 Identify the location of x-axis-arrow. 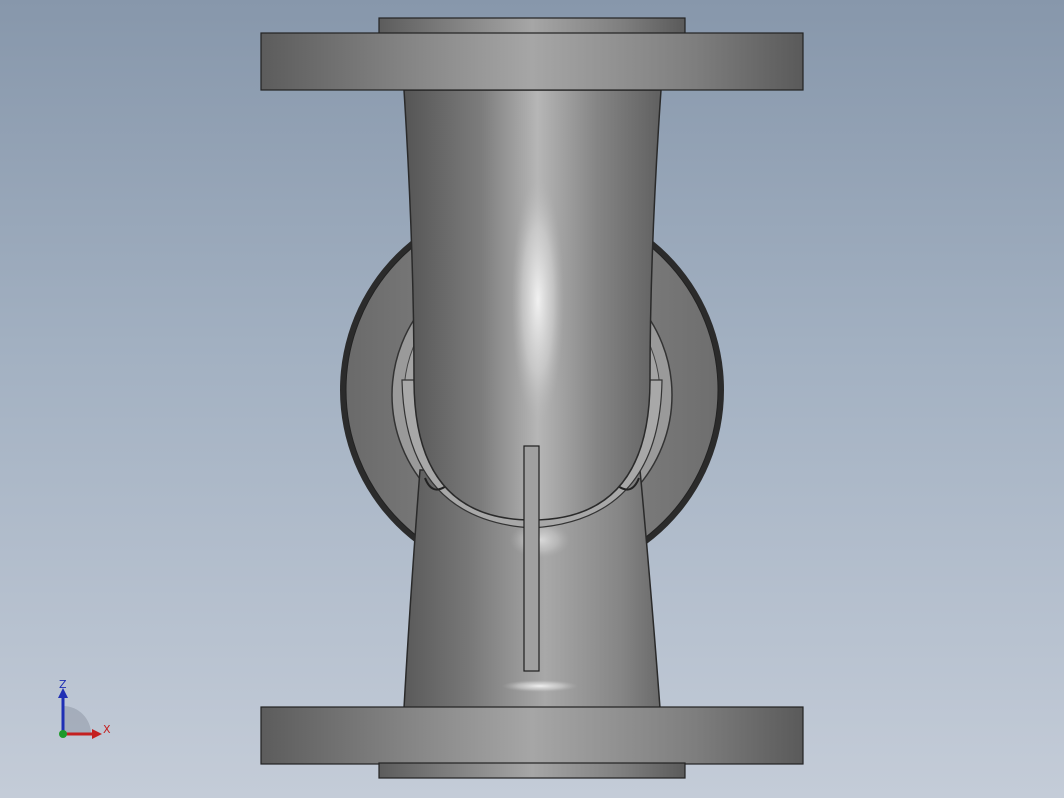
(97, 734).